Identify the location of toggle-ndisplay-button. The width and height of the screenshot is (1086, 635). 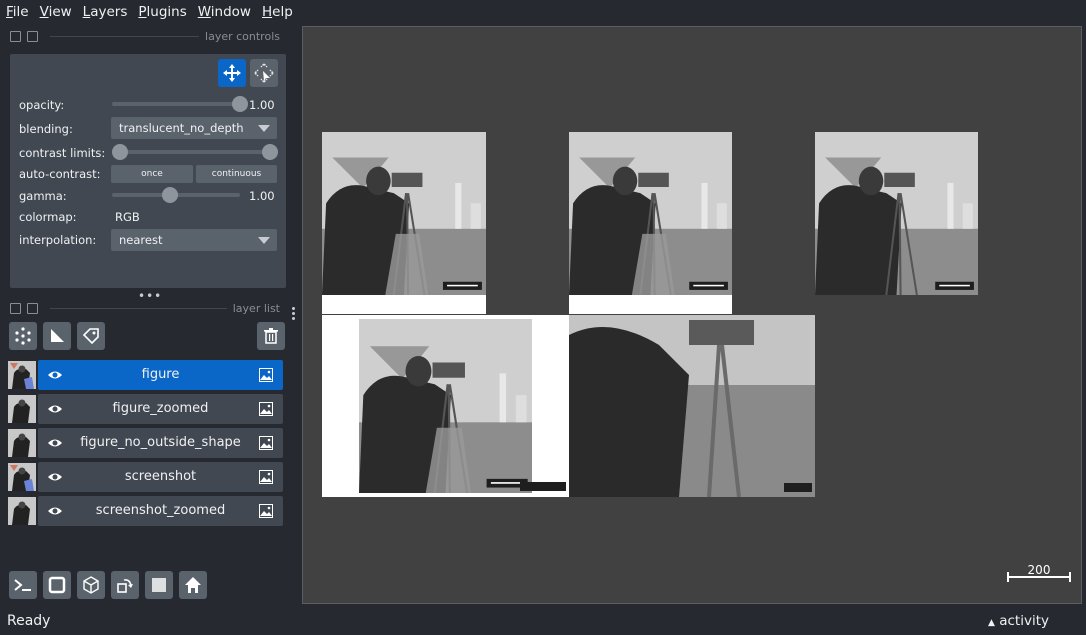
(57, 585).